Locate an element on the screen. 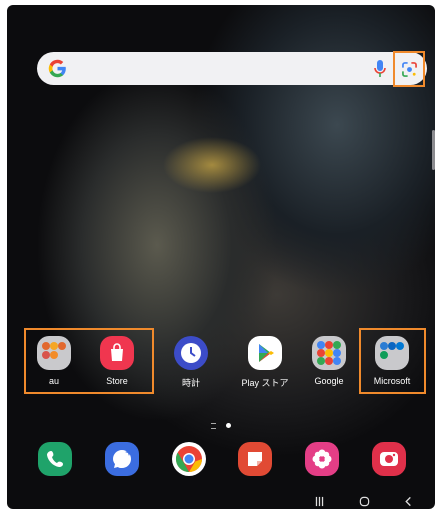 Image resolution: width=441 pixels, height=509 pixels. edge-panel-handle is located at coordinates (433, 150).